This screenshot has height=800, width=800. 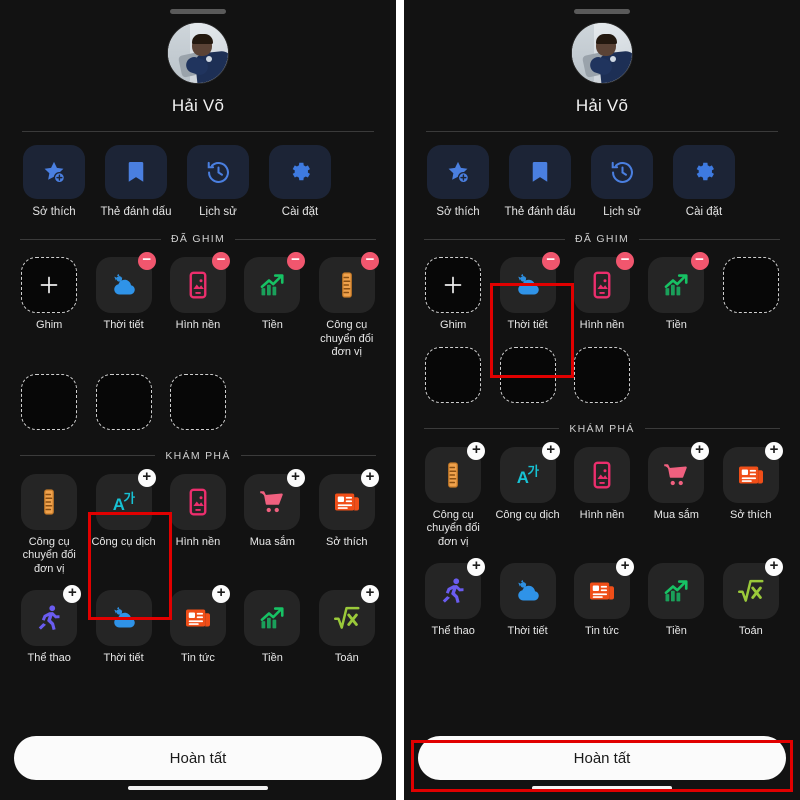 What do you see at coordinates (272, 306) in the screenshot?
I see `pinned-widget-cell: − Tiền` at bounding box center [272, 306].